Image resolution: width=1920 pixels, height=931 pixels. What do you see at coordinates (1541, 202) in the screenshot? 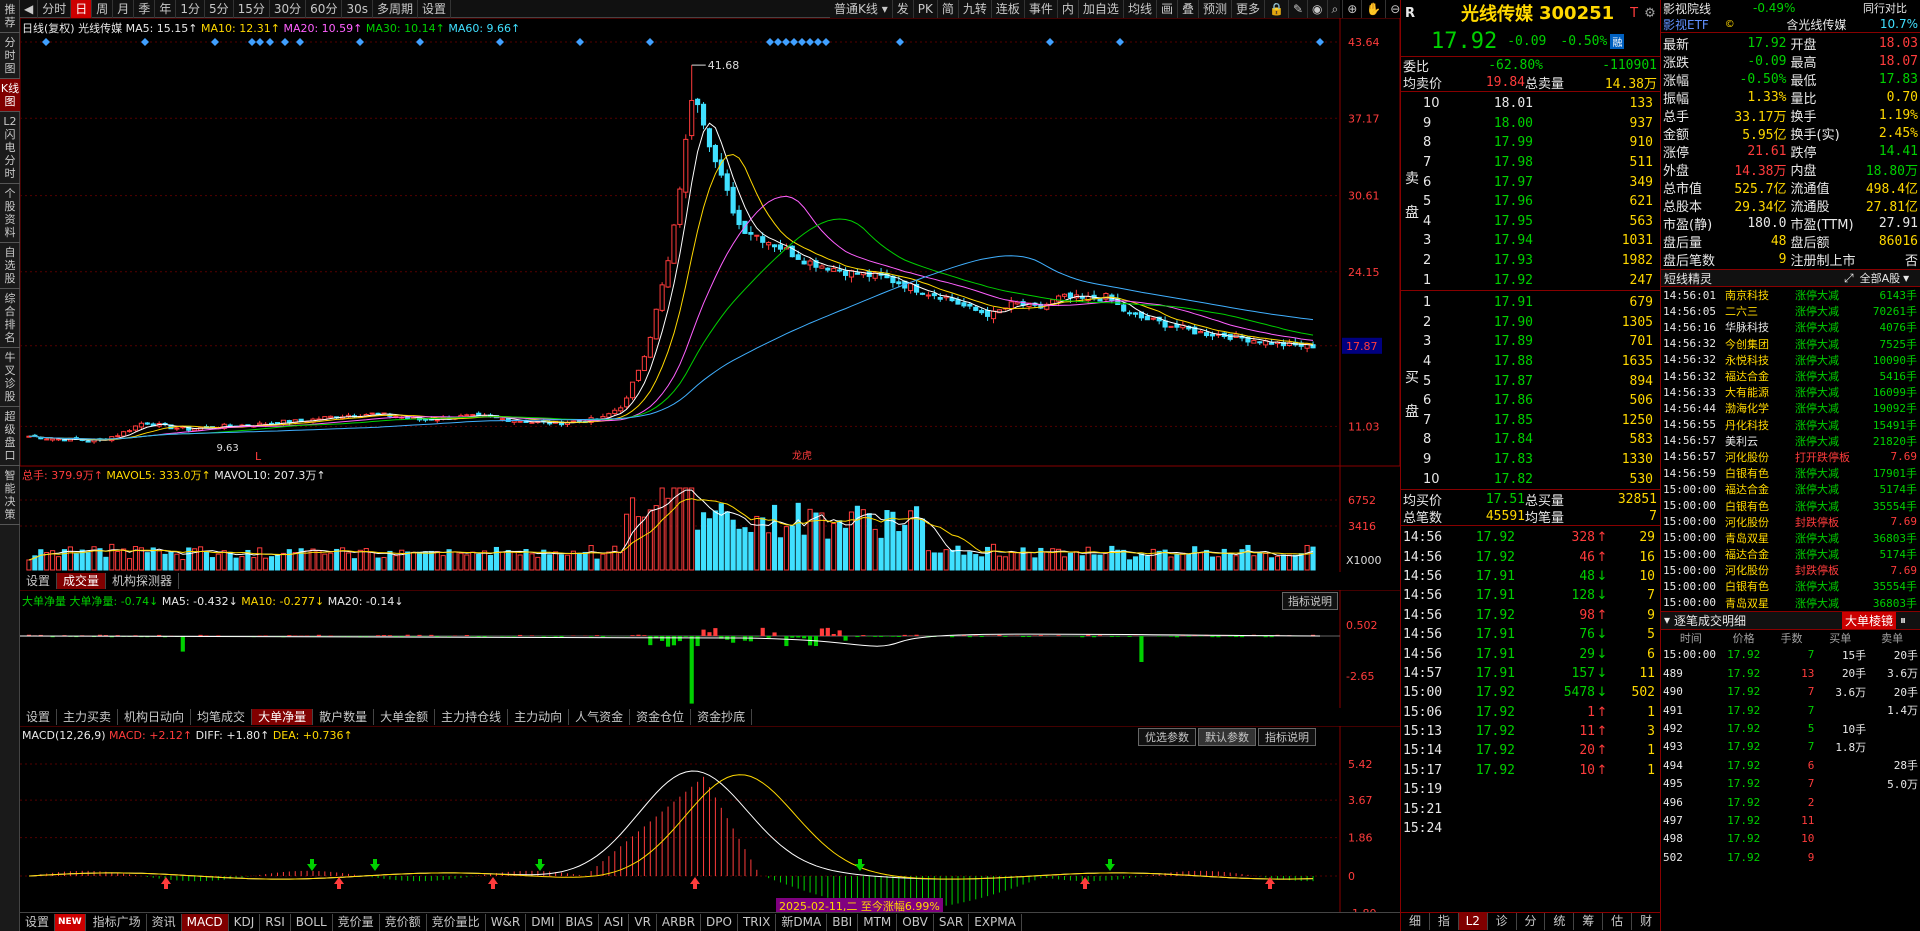
I see `sell-row: 5 17.96 621` at bounding box center [1541, 202].